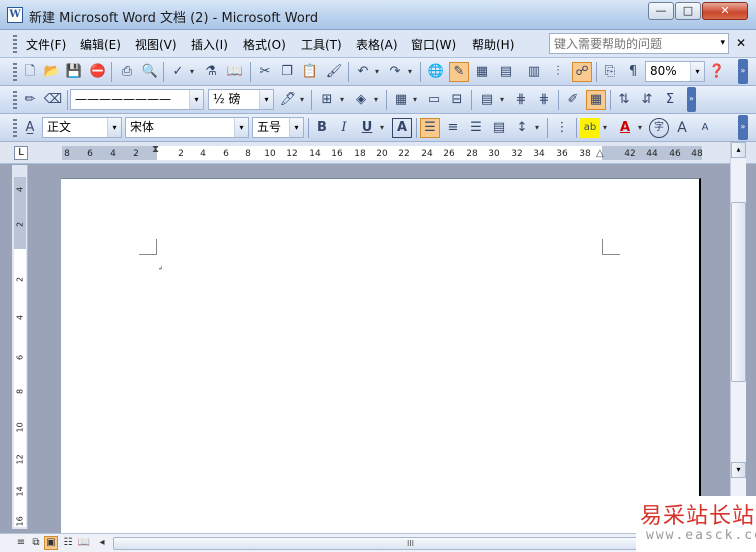  Describe the element at coordinates (74, 72) in the screenshot. I see `save-icon: 💾` at that location.